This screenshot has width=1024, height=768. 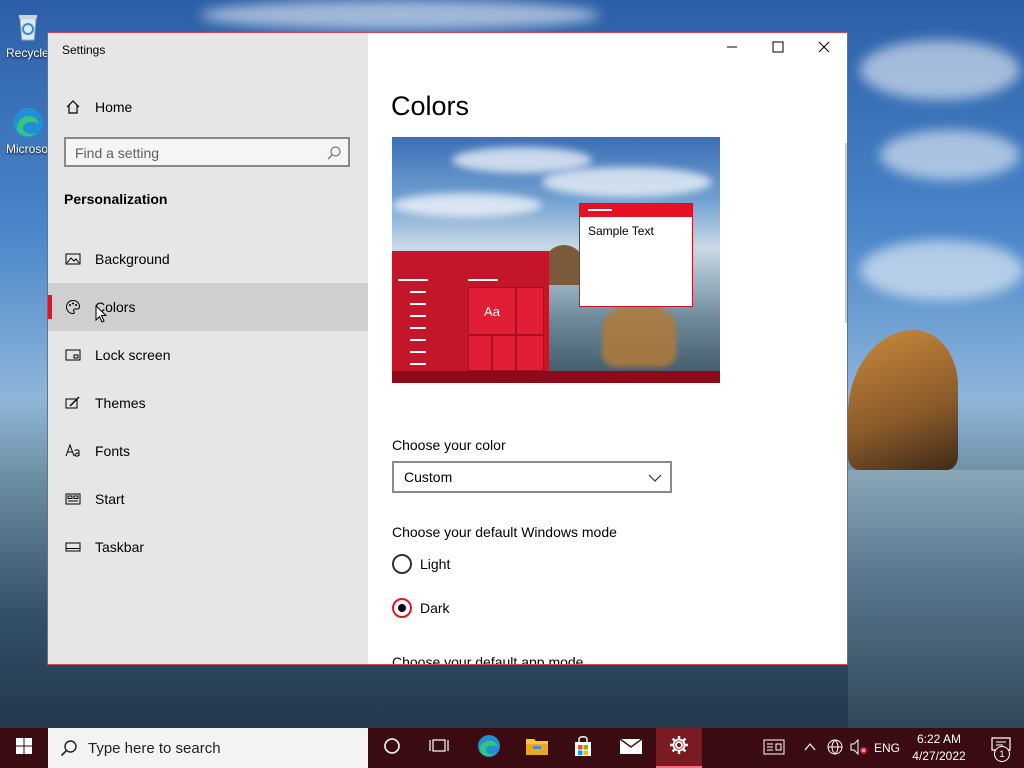 I want to click on store-icon, so click(x=583, y=748).